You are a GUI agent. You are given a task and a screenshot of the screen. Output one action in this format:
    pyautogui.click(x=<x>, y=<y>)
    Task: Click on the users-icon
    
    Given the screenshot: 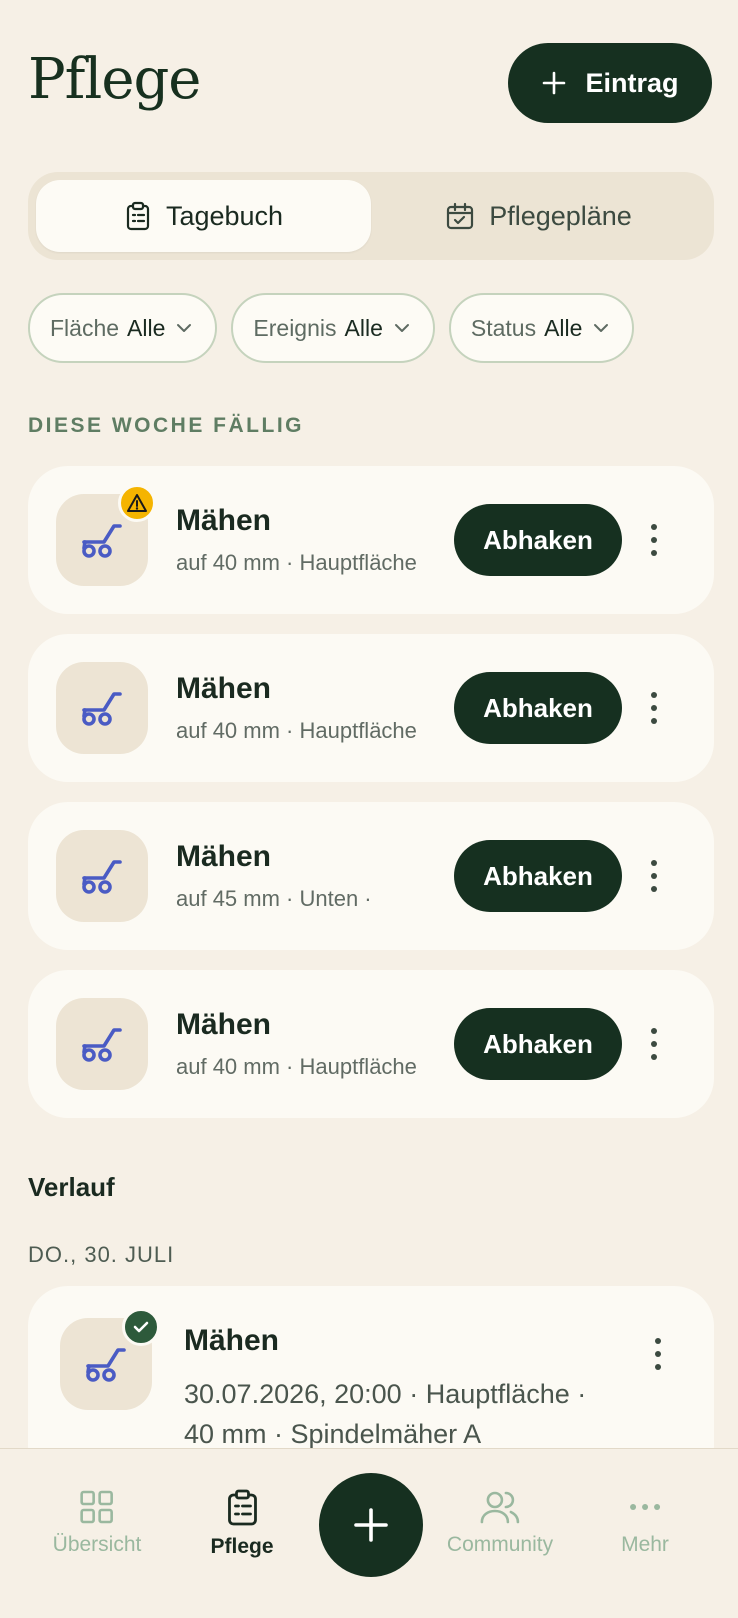 What is the action you would take?
    pyautogui.click(x=500, y=1507)
    